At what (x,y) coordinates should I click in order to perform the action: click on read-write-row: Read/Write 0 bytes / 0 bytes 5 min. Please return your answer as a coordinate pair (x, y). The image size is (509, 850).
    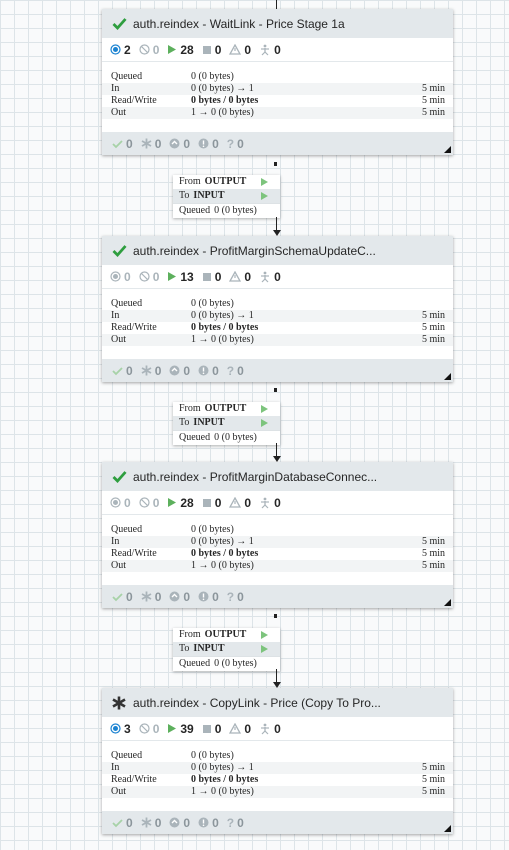
    Looking at the image, I should click on (277, 101).